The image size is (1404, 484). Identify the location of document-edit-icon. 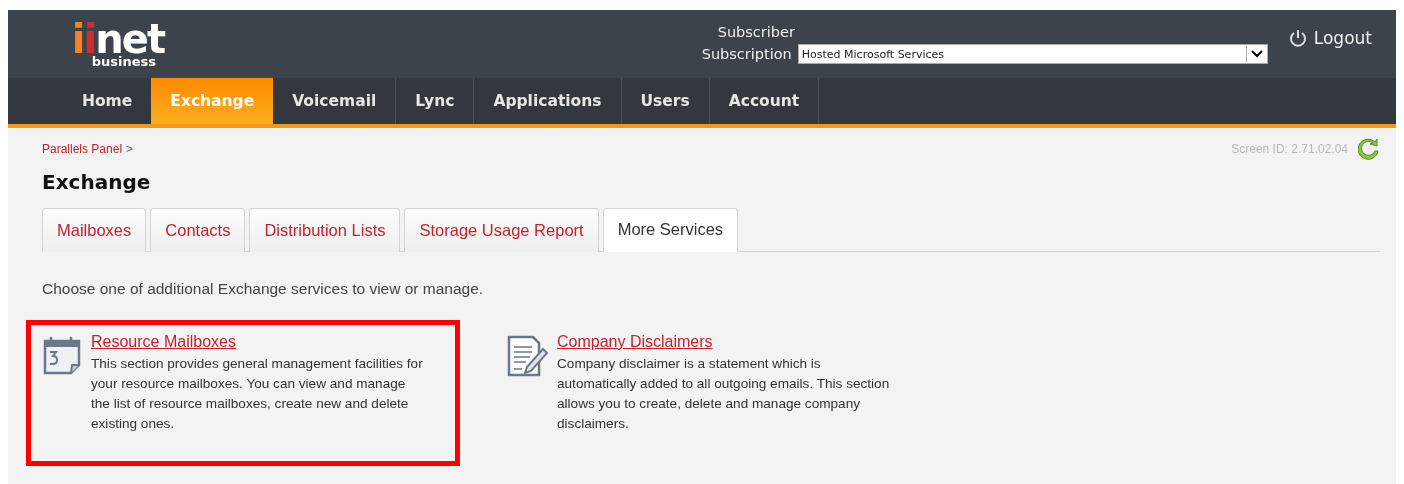
(528, 356).